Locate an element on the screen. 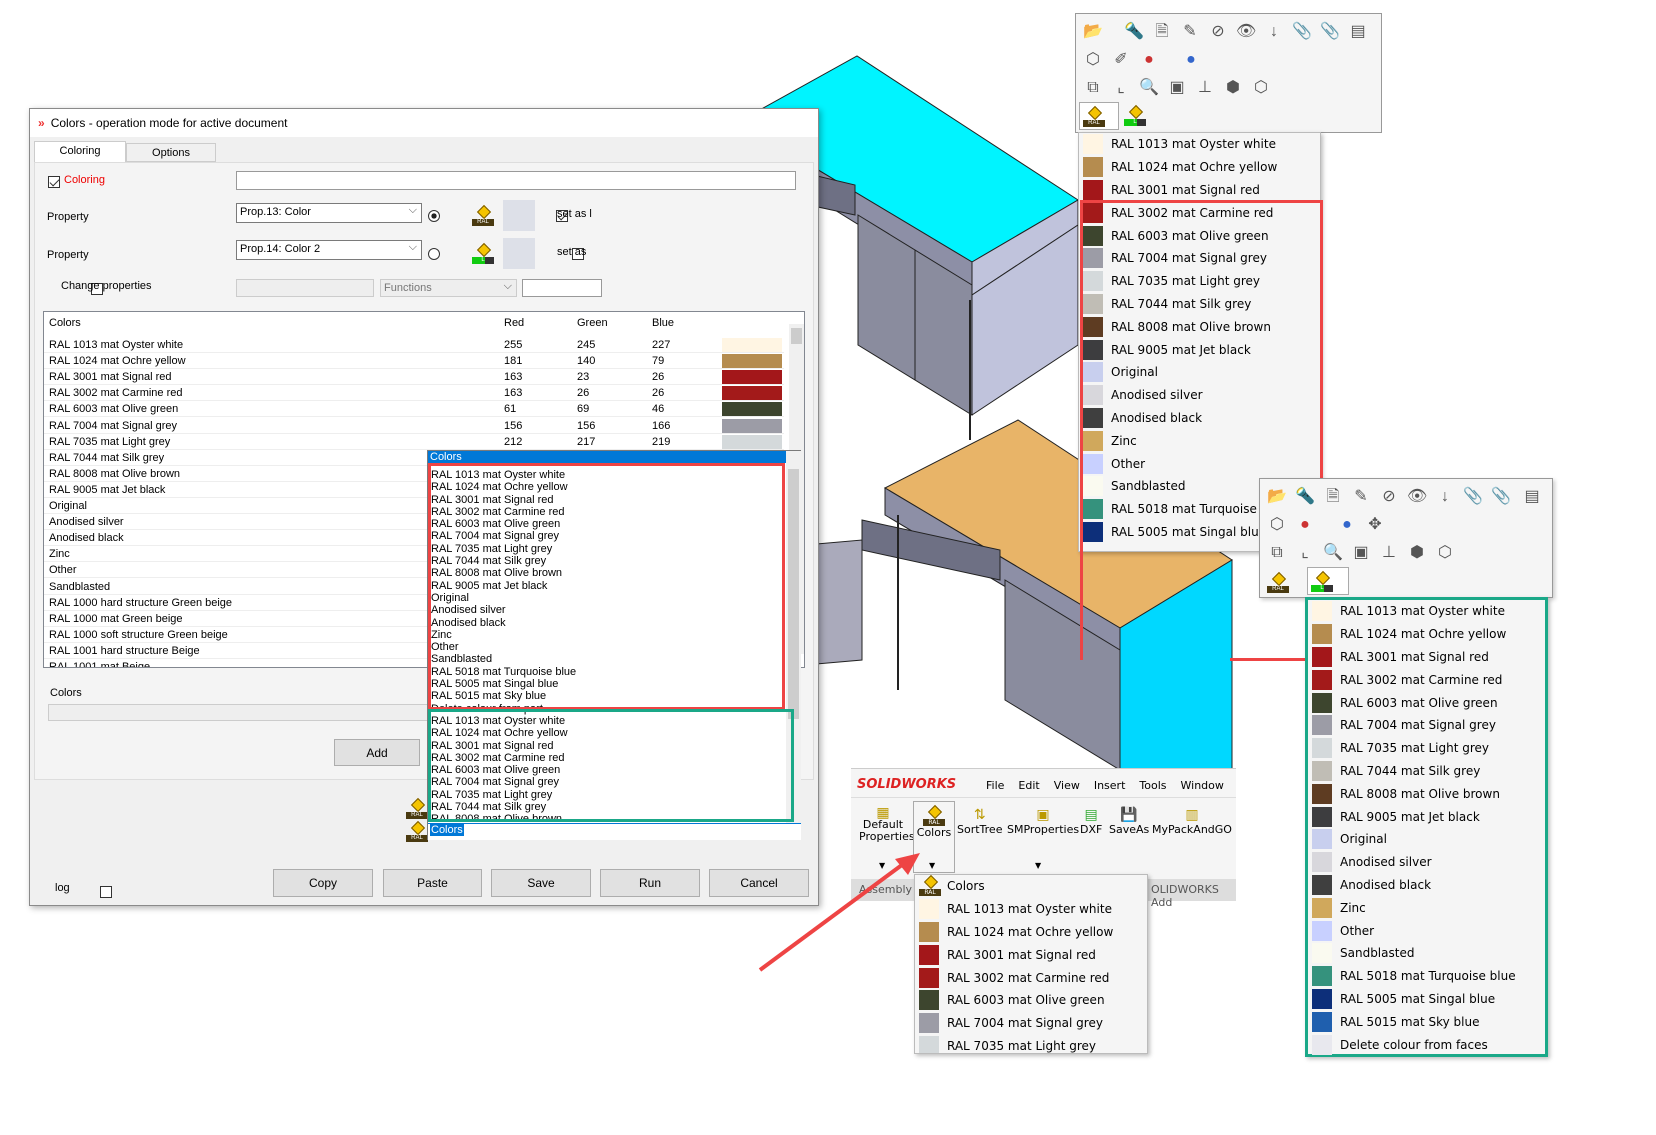 The image size is (1656, 1135). table-row: RAL 1013 mat Oyster white 255 245 227 is located at coordinates (414, 345).